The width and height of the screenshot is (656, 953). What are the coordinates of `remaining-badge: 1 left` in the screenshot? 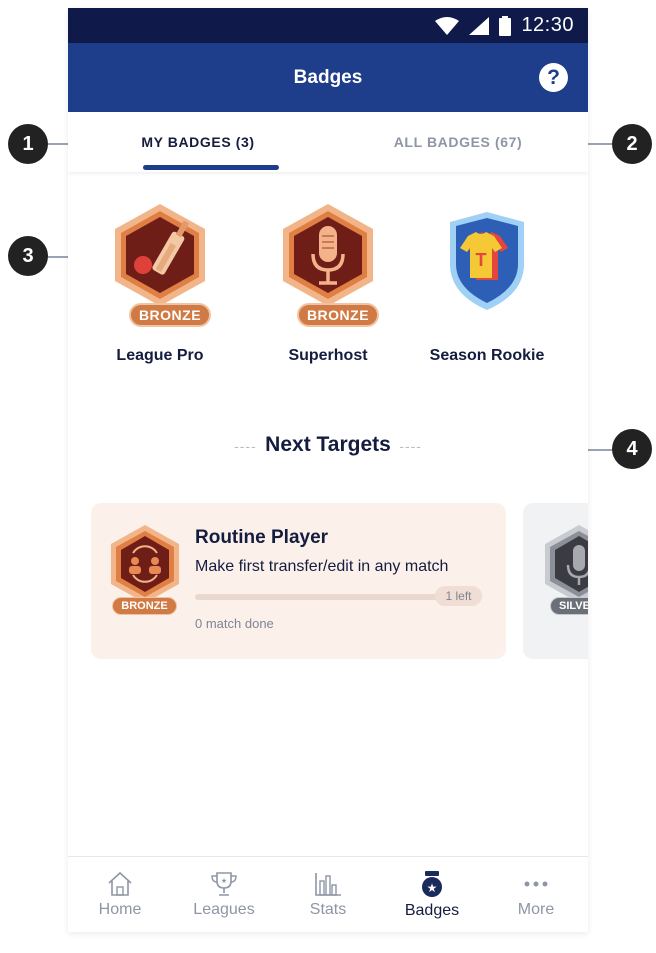 It's located at (458, 596).